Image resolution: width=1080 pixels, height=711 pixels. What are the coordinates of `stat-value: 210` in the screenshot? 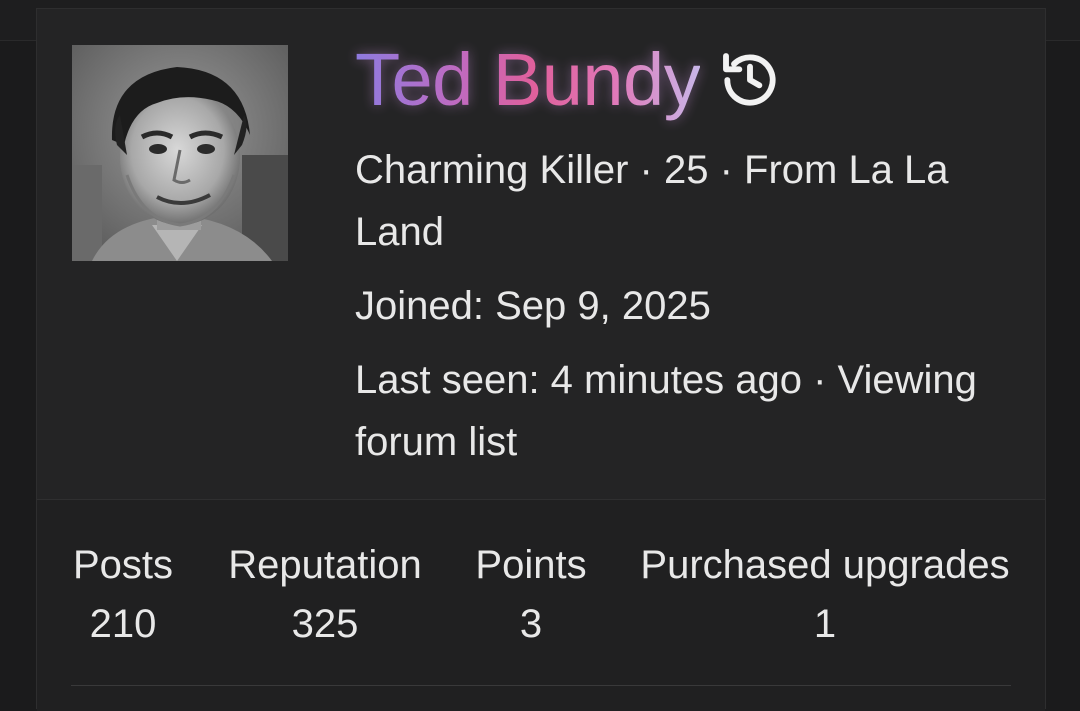 It's located at (123, 624).